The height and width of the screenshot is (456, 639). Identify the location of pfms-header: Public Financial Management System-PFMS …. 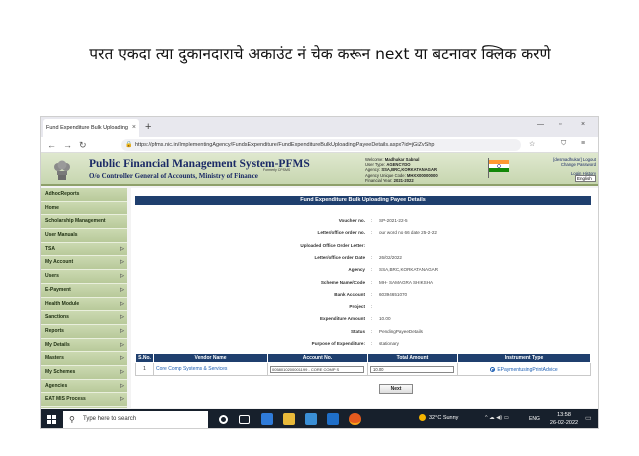
(319, 169).